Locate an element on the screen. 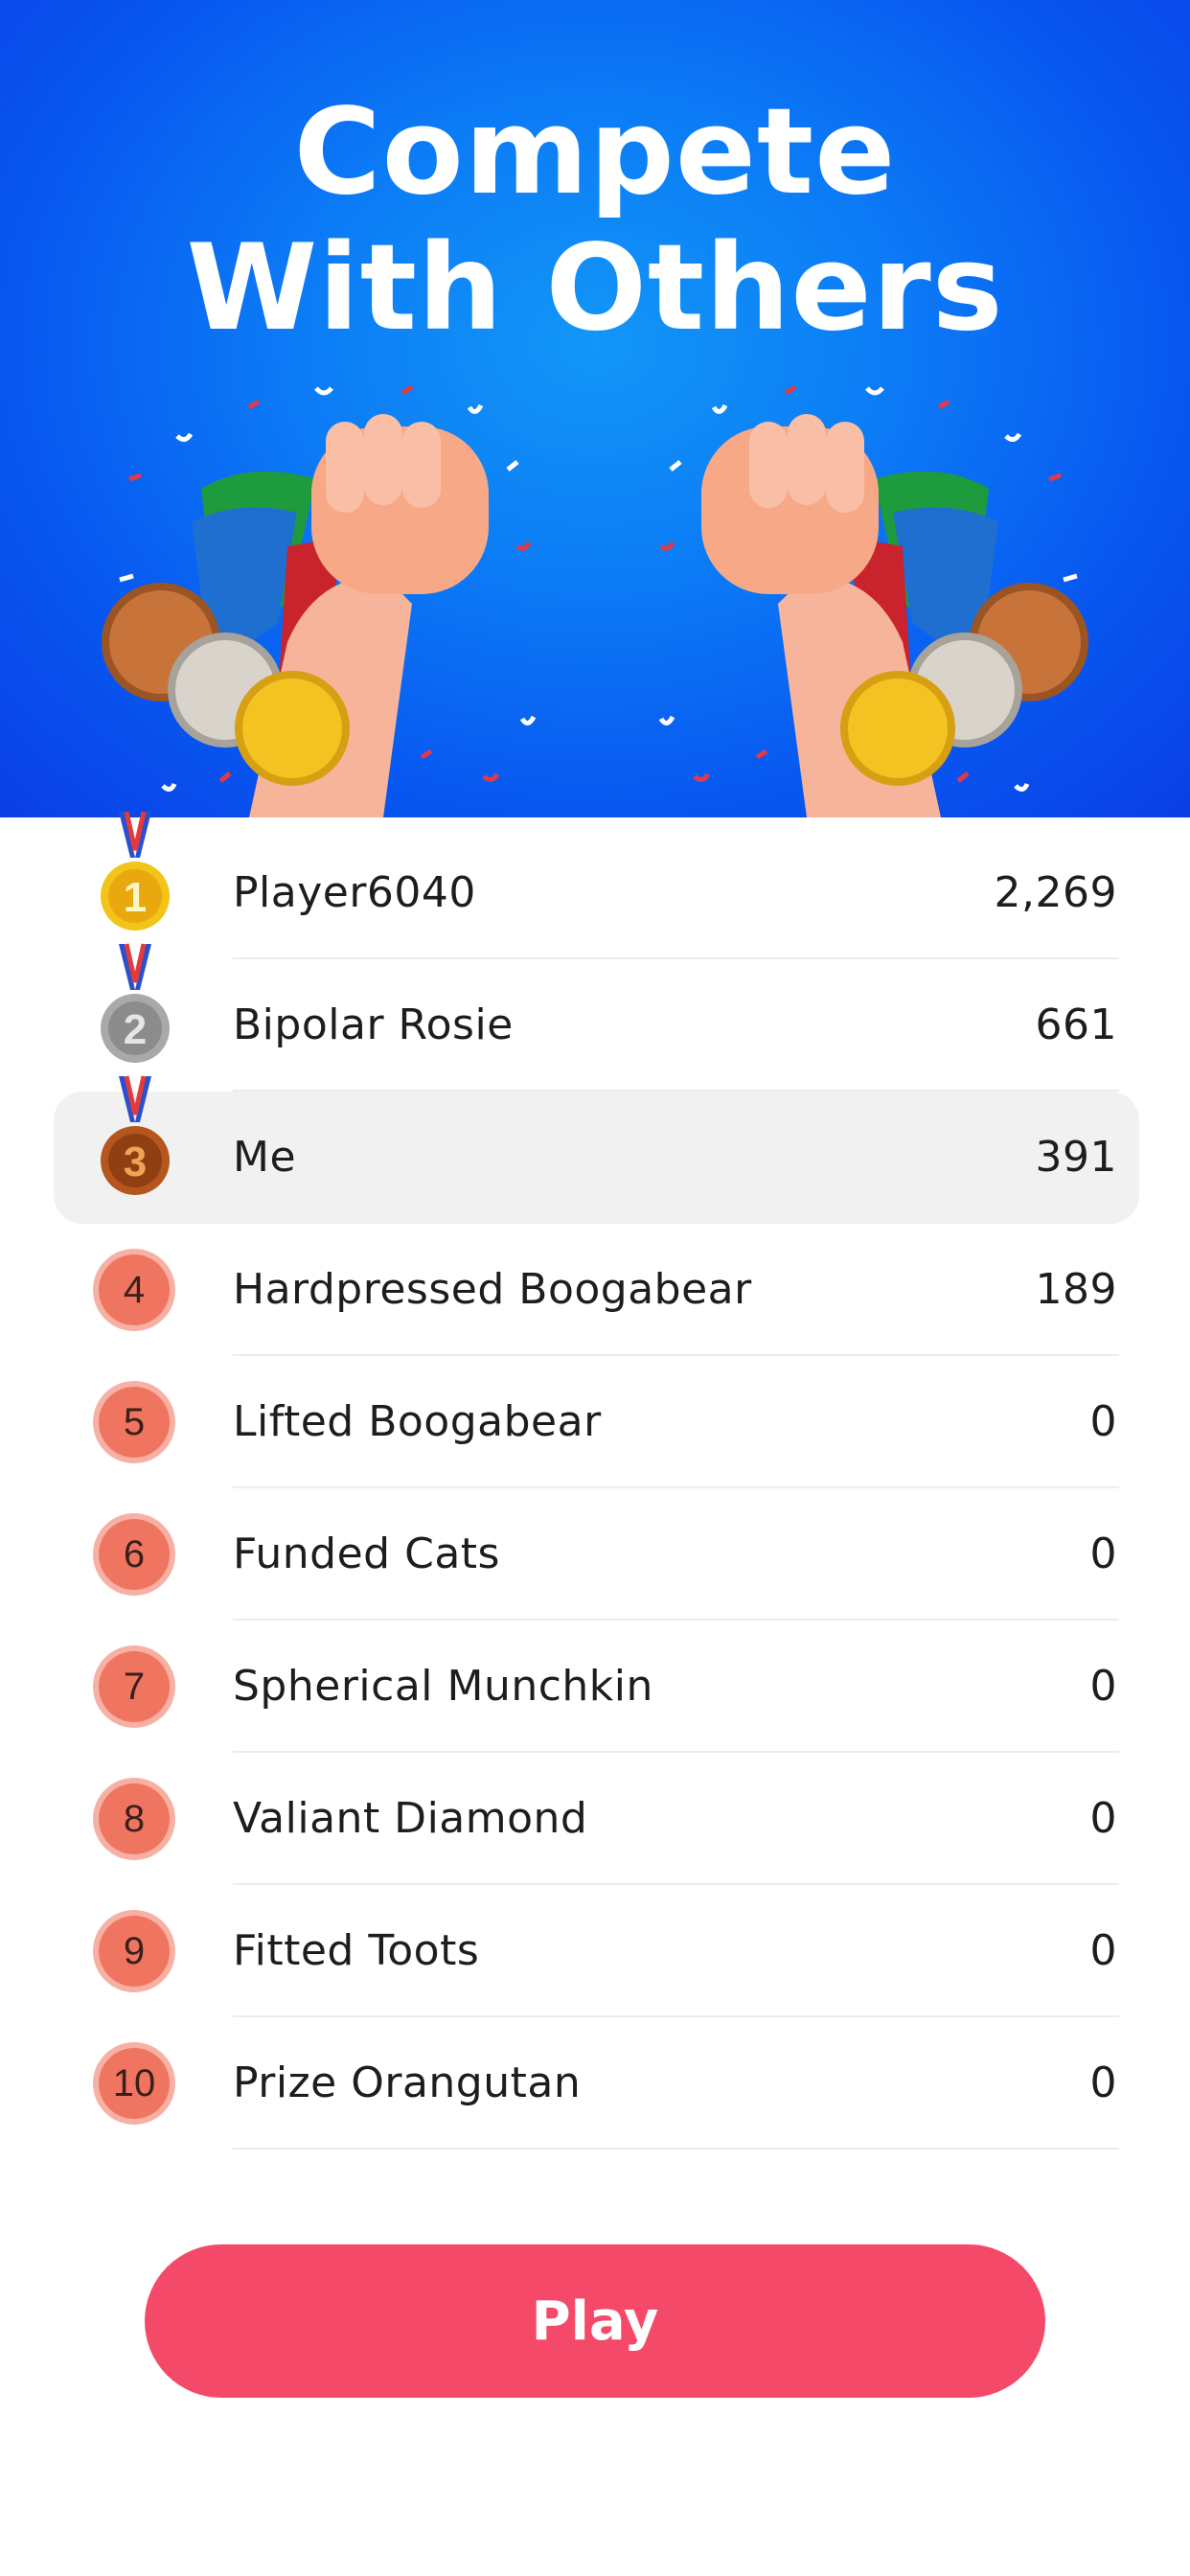 The height and width of the screenshot is (2576, 1190). player-name: Valiant Diamond is located at coordinates (411, 1818).